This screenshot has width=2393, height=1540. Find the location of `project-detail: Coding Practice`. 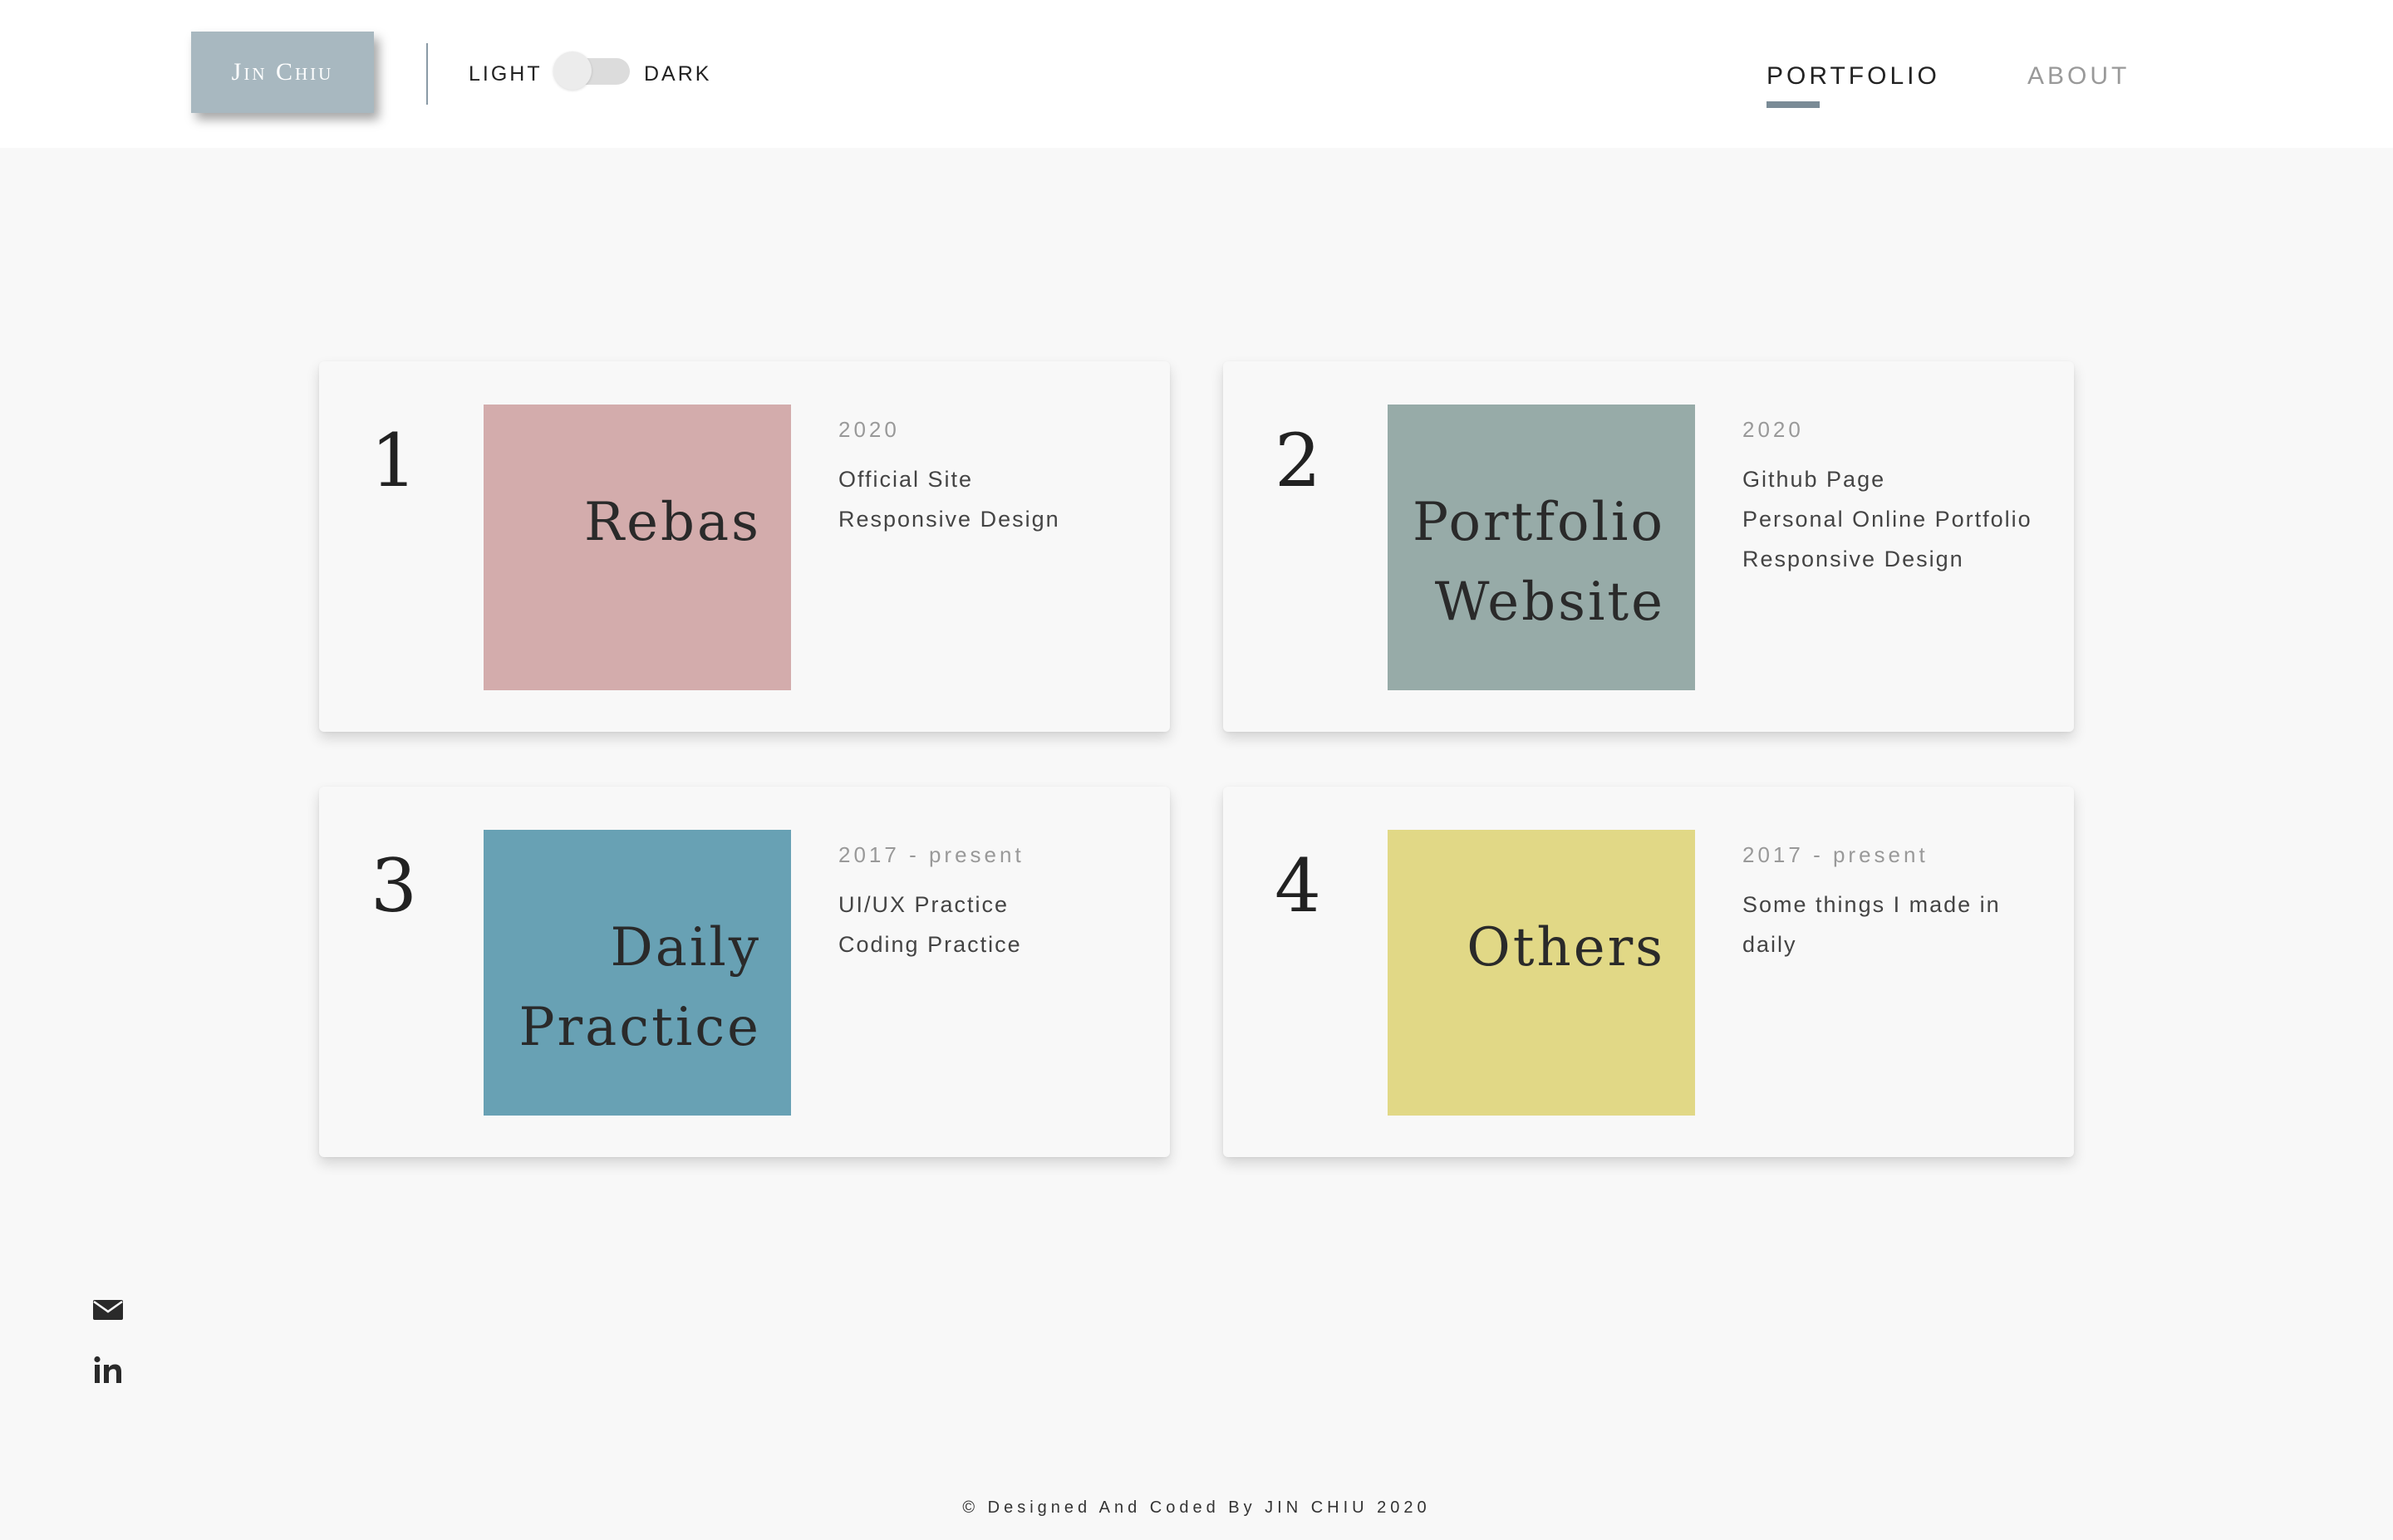

project-detail: Coding Practice is located at coordinates (930, 944).